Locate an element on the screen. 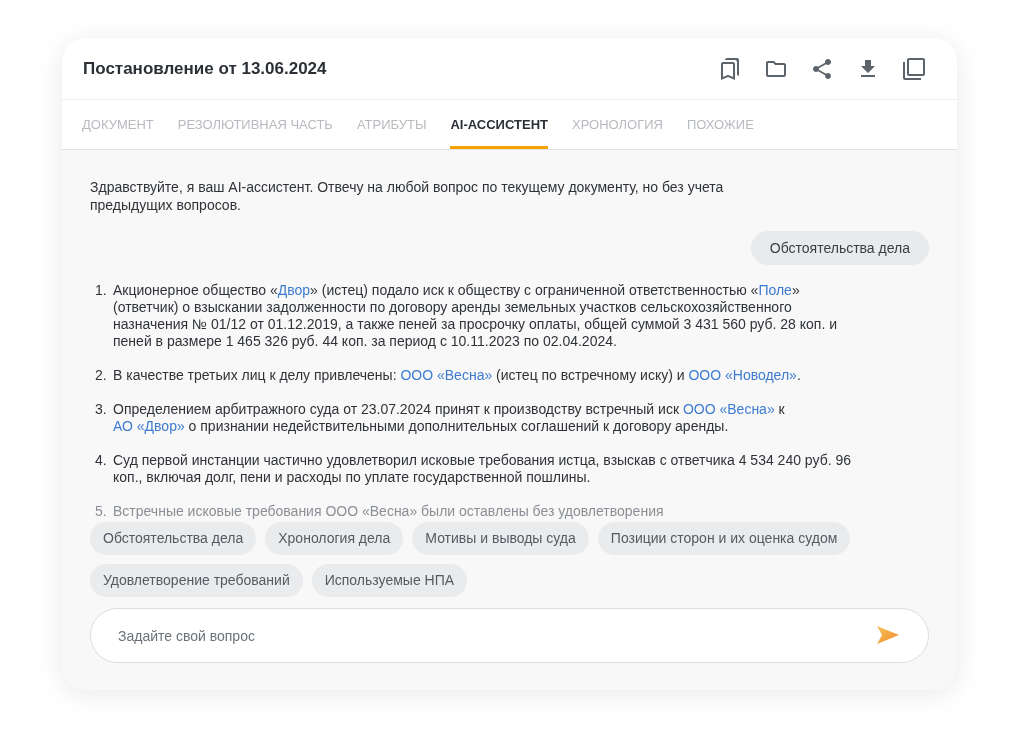 This screenshot has width=1020, height=730. share-button is located at coordinates (822, 68).